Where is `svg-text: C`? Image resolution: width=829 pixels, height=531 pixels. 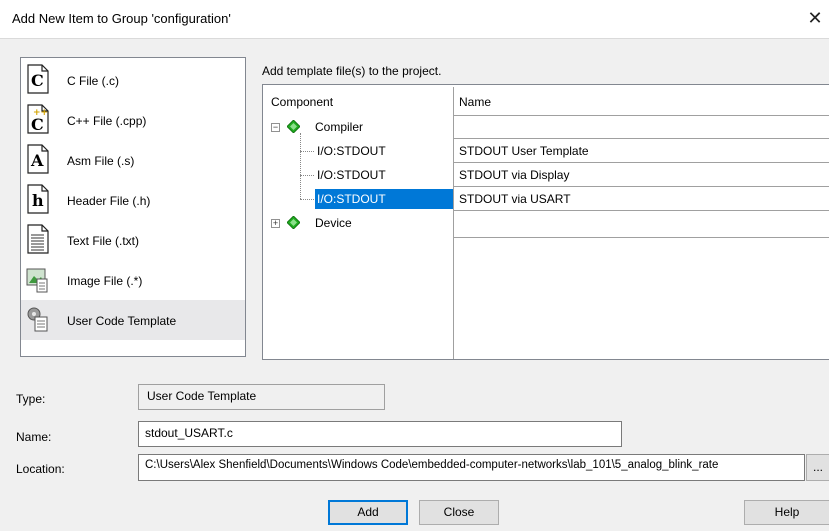 svg-text: C is located at coordinates (37, 80).